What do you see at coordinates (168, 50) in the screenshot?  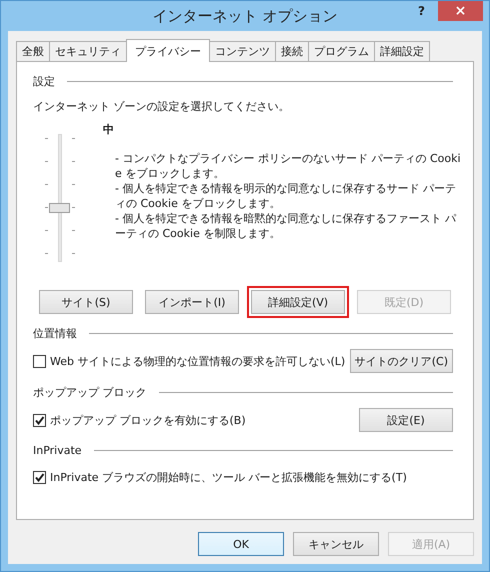 I see `tab: プライバシー` at bounding box center [168, 50].